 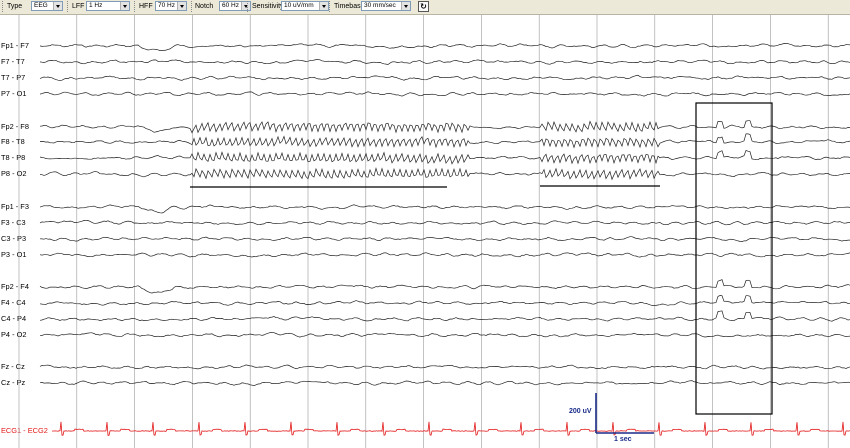 I want to click on type-select: EEG, so click(x=47, y=6).